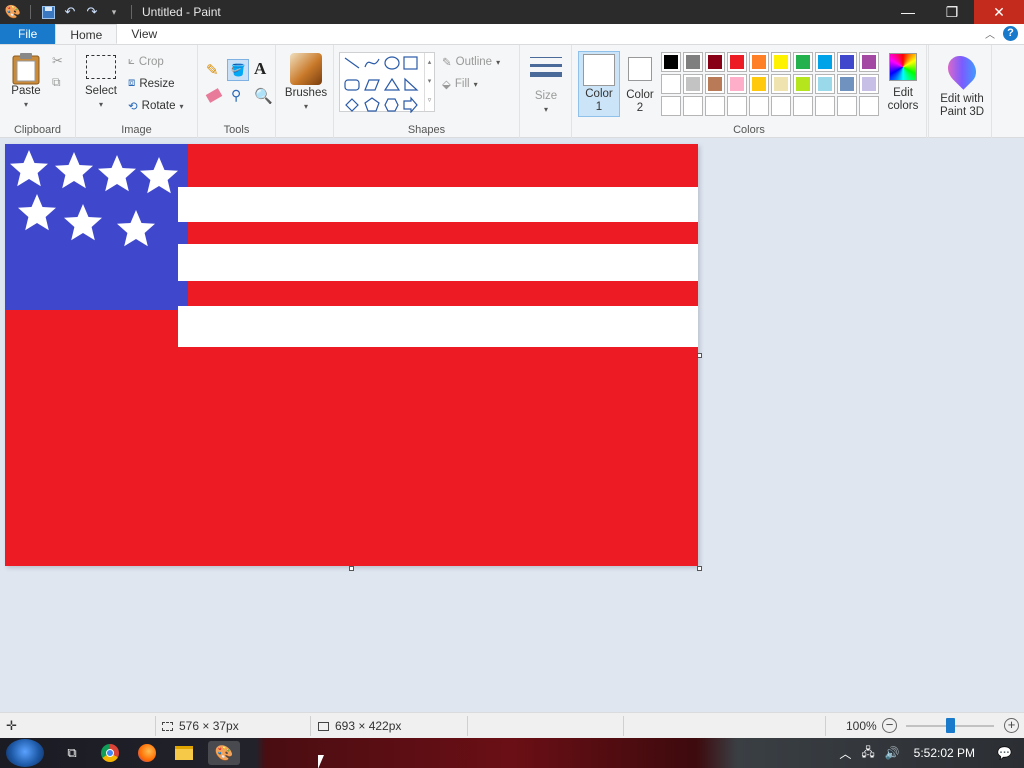 This screenshot has height=768, width=1024. I want to click on zoom-in-icon: +, so click(1011, 725).